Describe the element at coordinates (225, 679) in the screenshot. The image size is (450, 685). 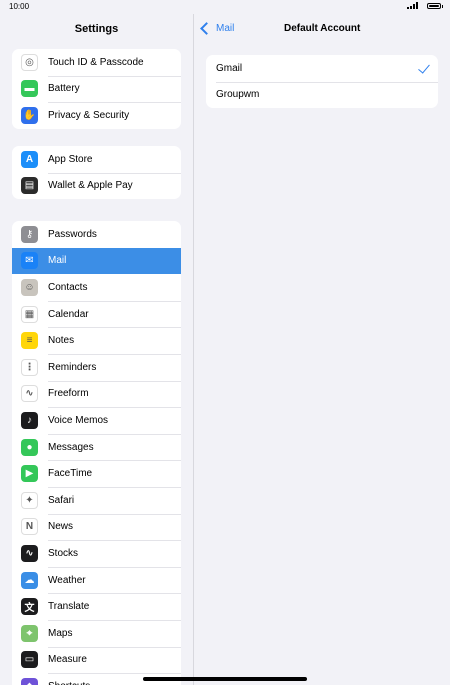
I see `home-indicator` at that location.